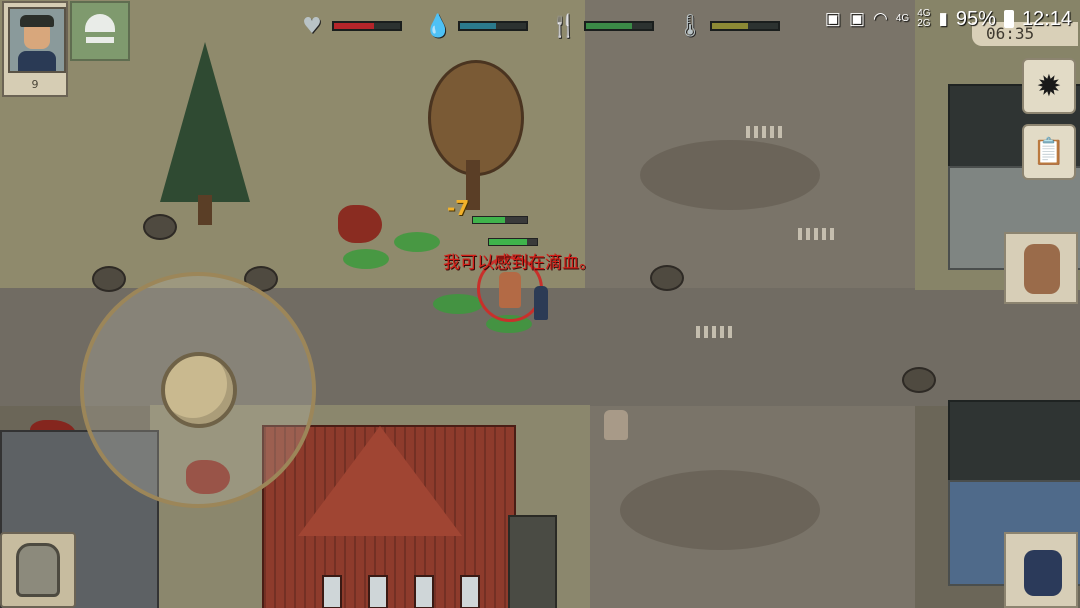 The image size is (1080, 608). What do you see at coordinates (832, 18) in the screenshot?
I see `notification-icon: ▣` at bounding box center [832, 18].